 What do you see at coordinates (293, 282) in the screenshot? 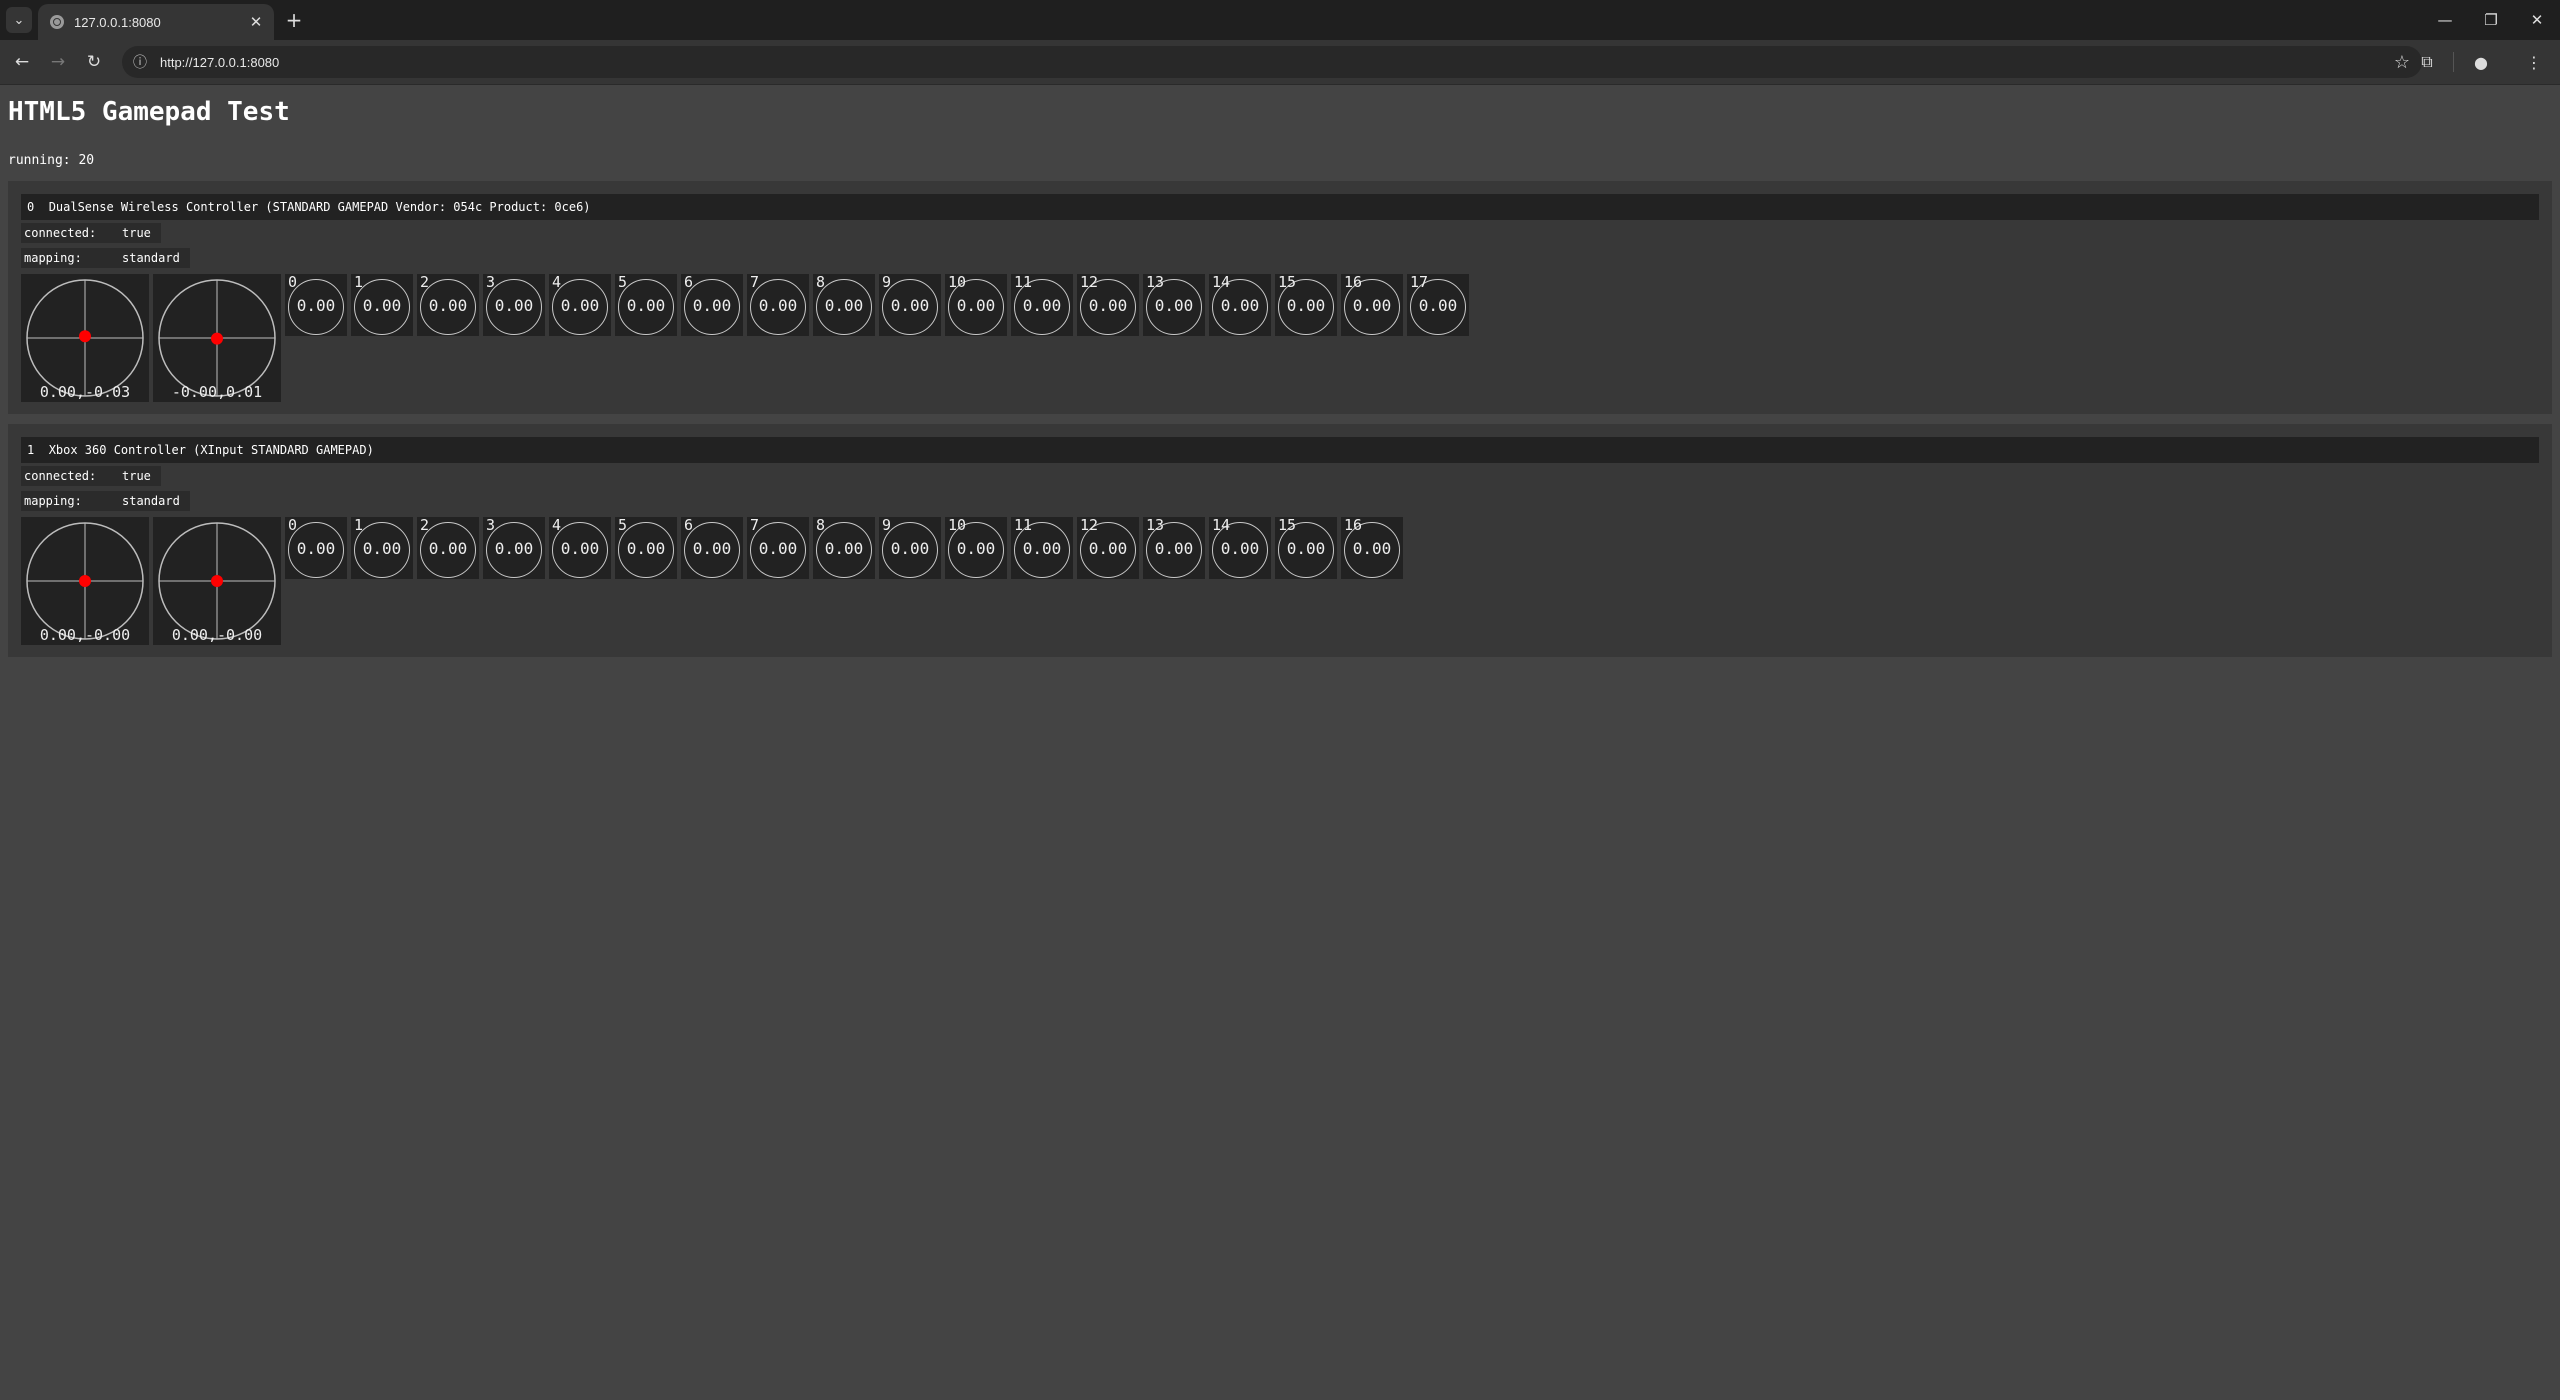
I see `button-index: 0` at bounding box center [293, 282].